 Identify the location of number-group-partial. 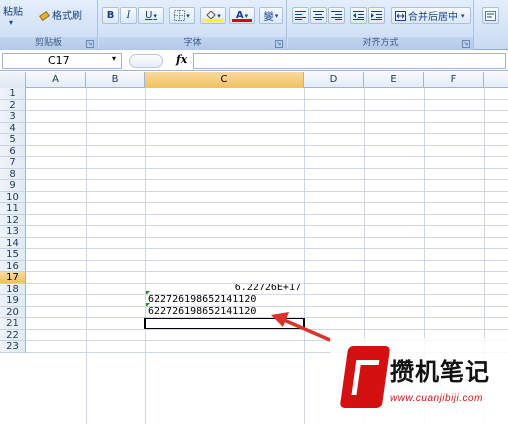
(491, 25).